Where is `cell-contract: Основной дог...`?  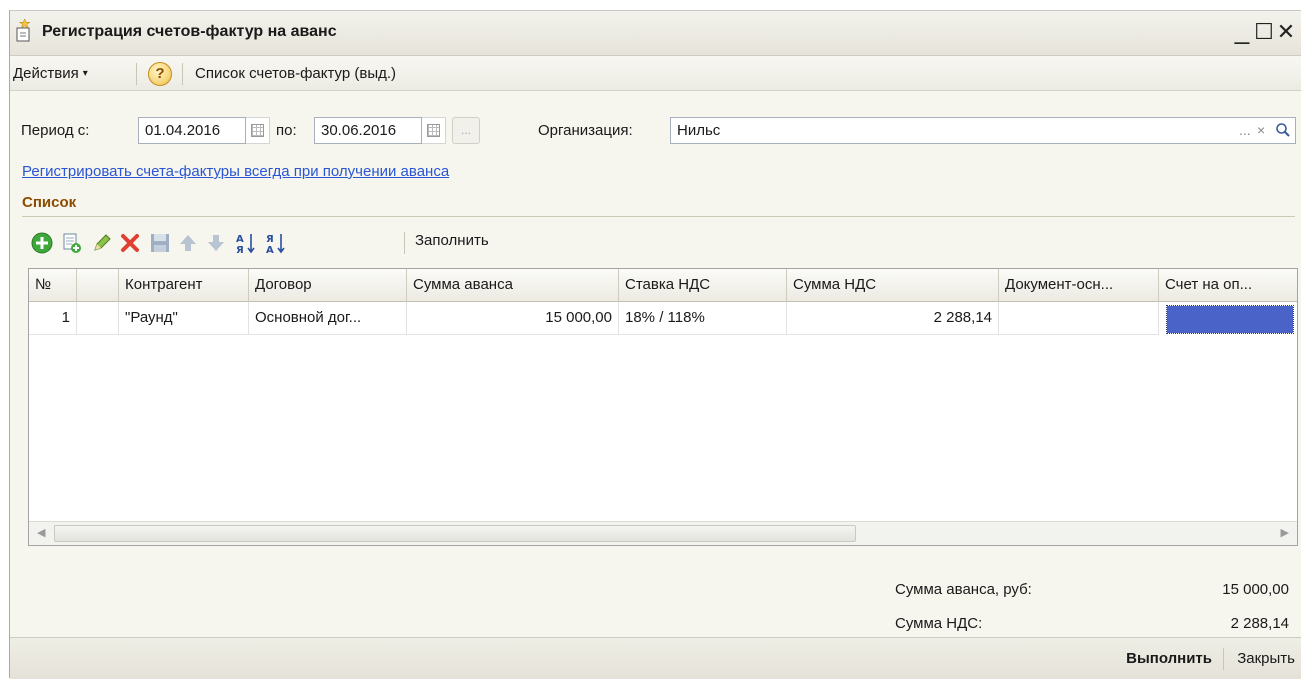
cell-contract: Основной дог... is located at coordinates (328, 318).